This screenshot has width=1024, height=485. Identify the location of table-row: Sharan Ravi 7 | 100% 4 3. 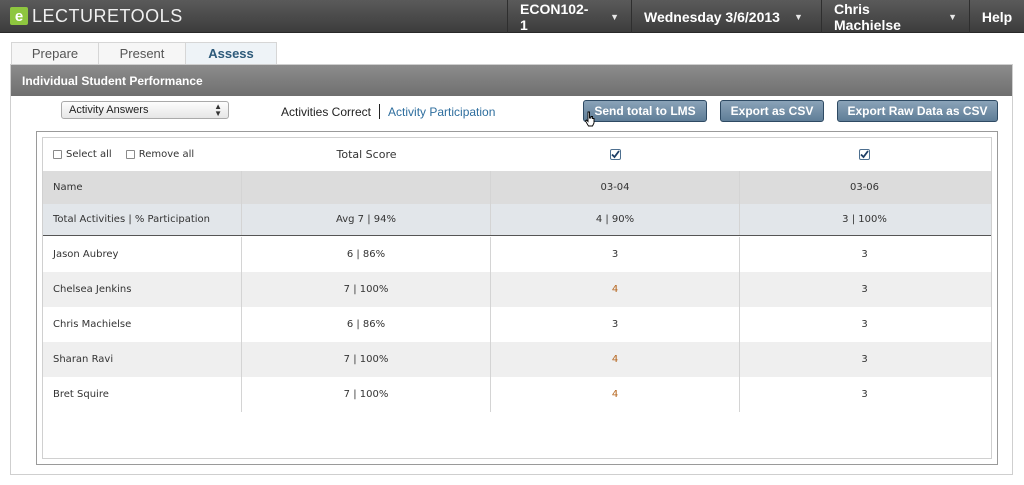
(517, 359).